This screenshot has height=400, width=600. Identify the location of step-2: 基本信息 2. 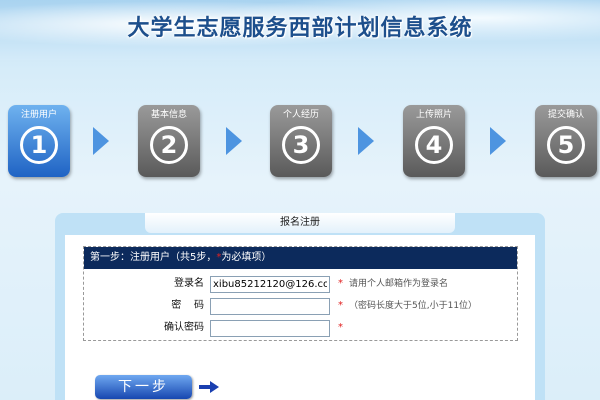
(169, 141).